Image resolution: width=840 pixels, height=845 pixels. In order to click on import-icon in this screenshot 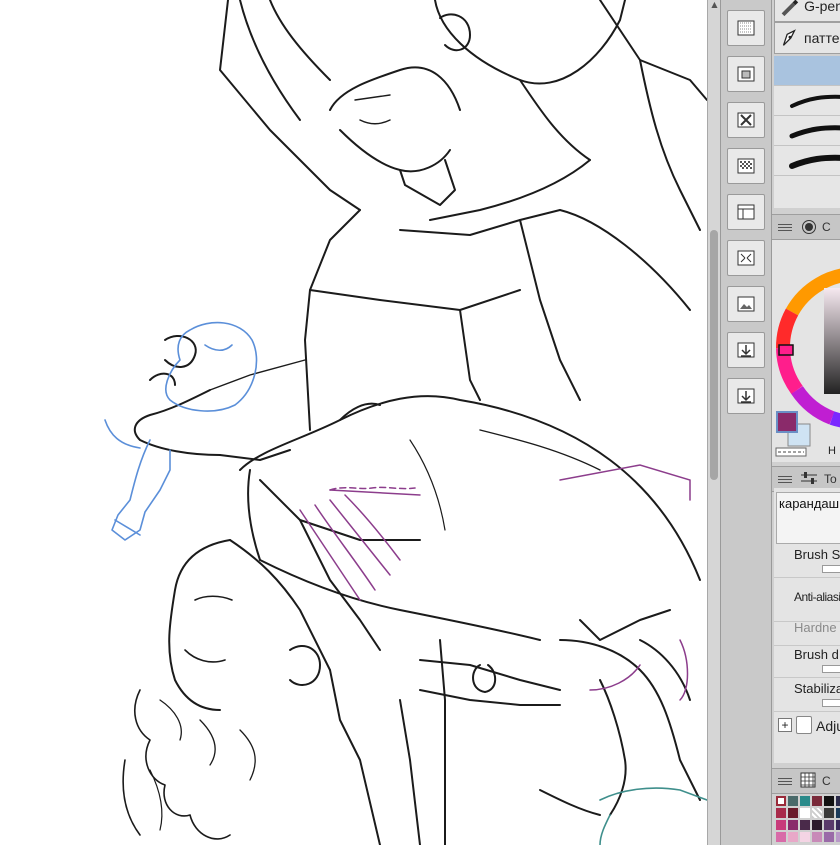, I will do `click(746, 396)`.